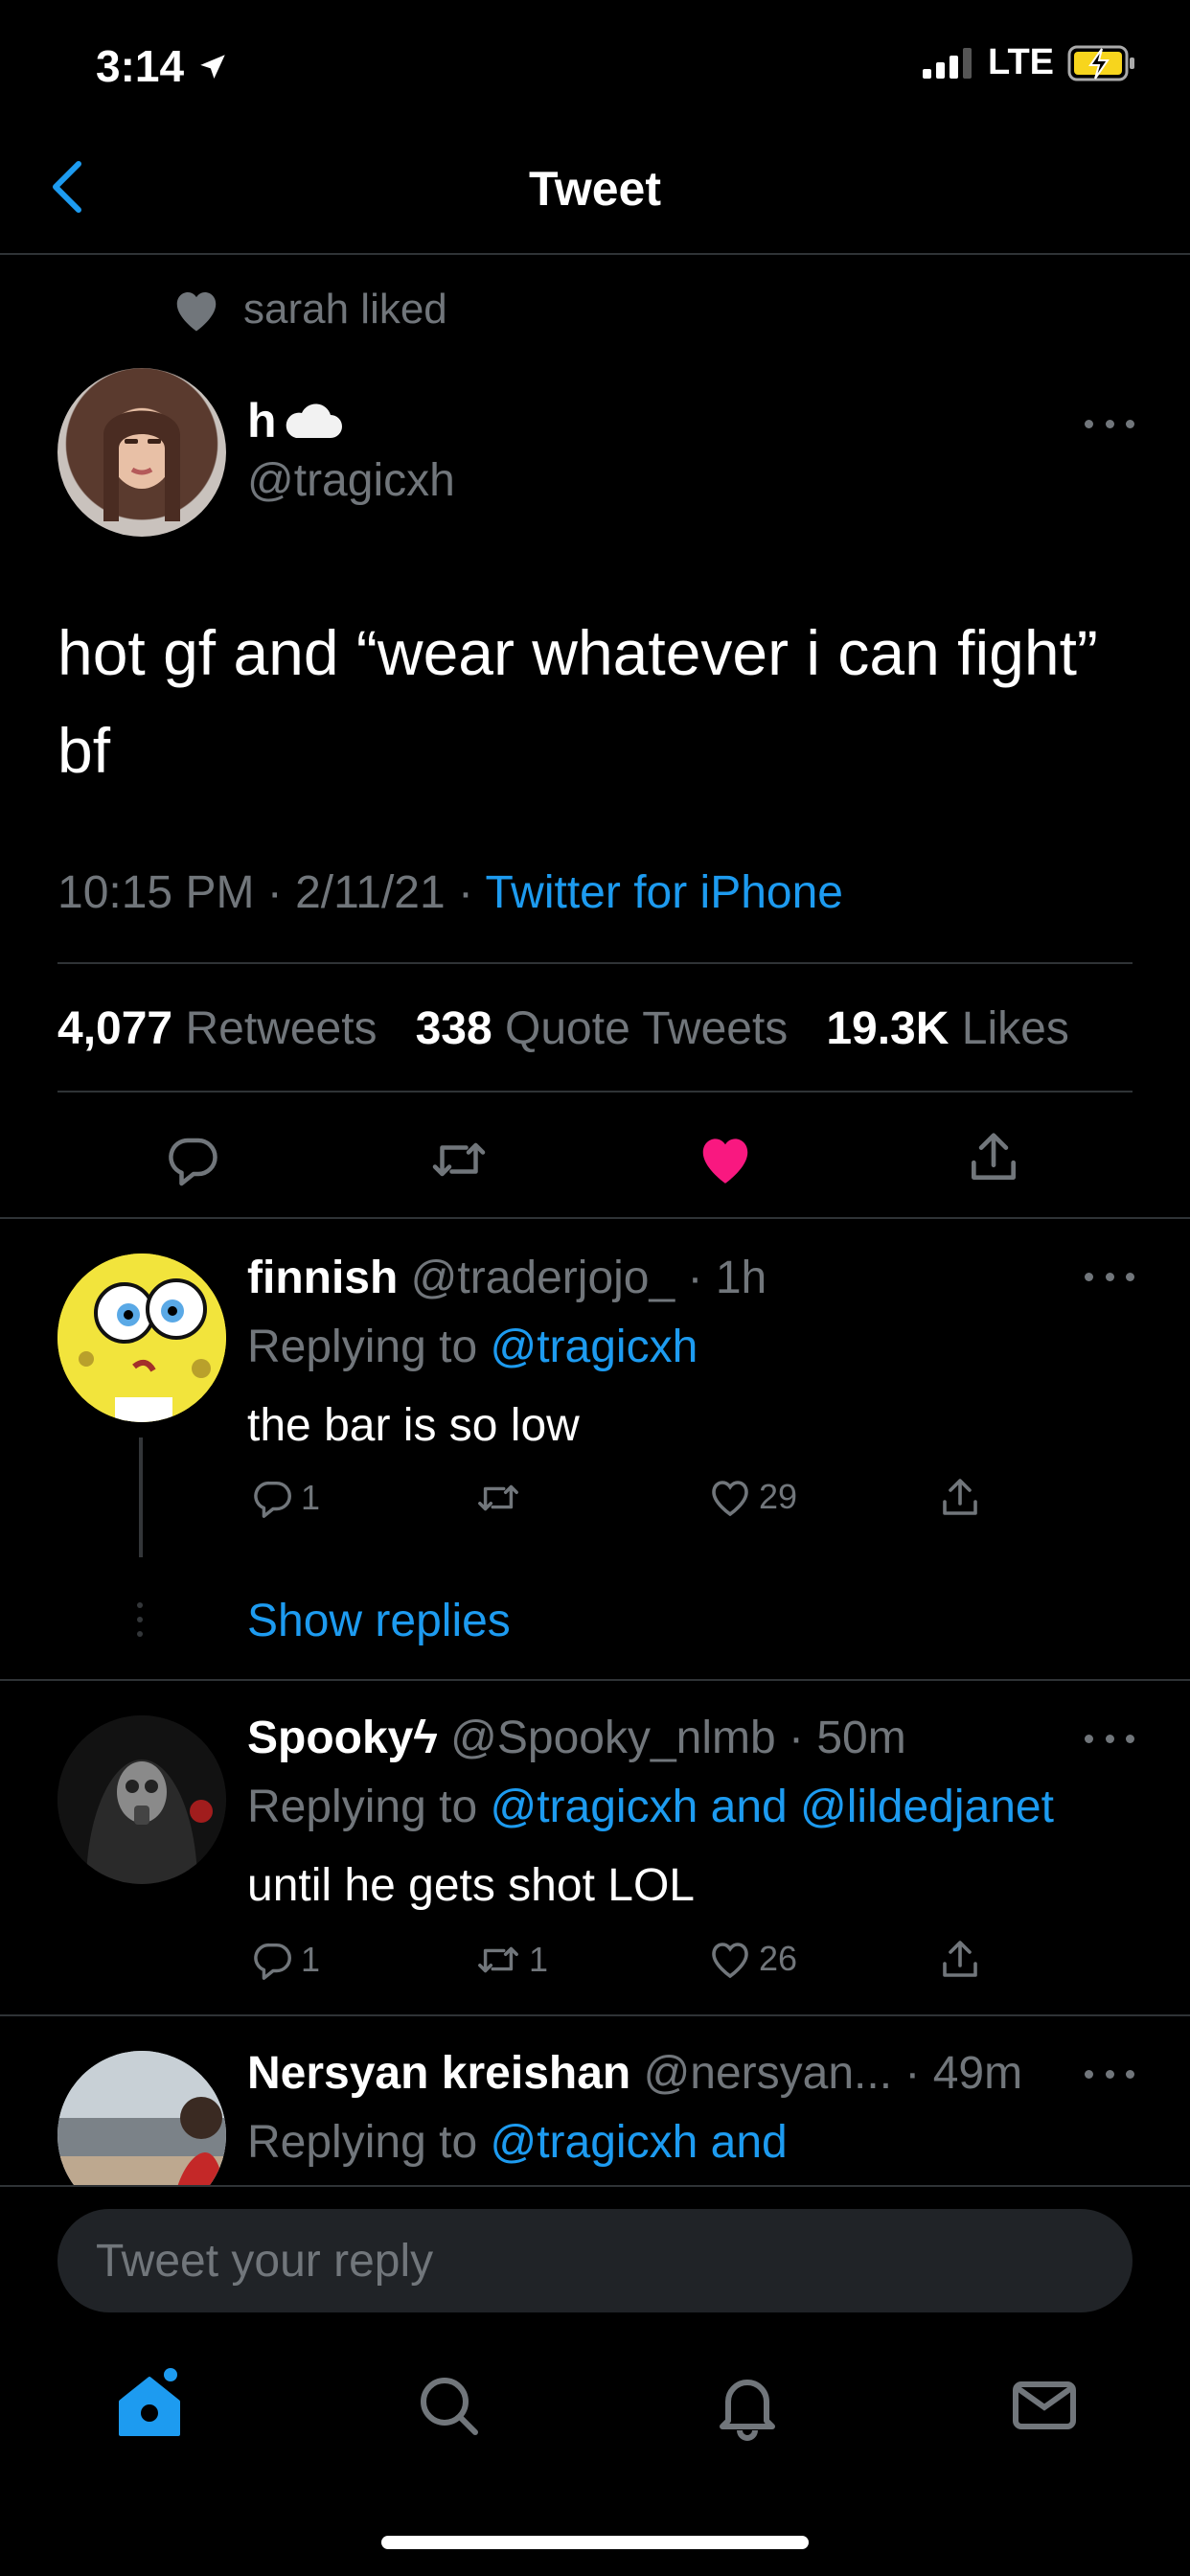 The width and height of the screenshot is (1190, 2576). I want to click on reply-author-name: Nersyan kreishan, so click(439, 2073).